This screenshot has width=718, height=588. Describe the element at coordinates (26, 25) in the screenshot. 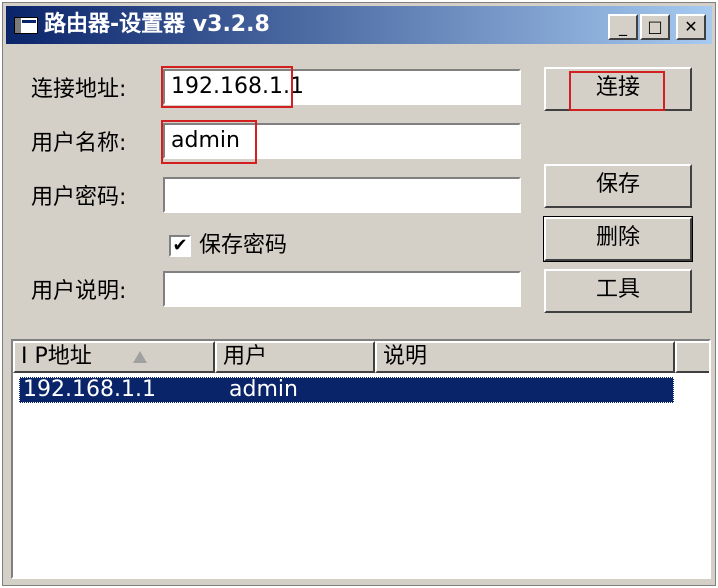

I see `window-app-icon` at that location.